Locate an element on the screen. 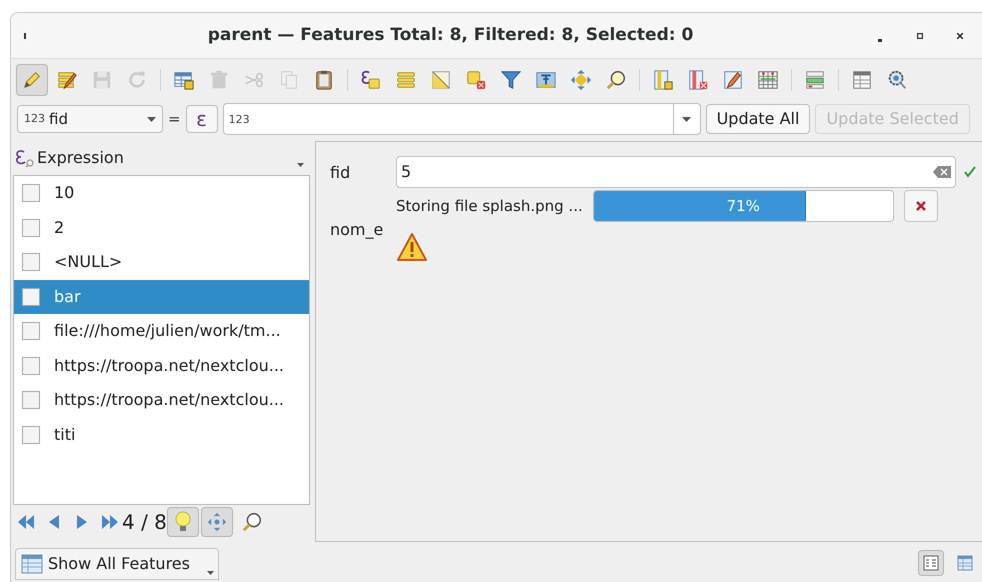 The width and height of the screenshot is (982, 582). dropdown-button is located at coordinates (686, 119).